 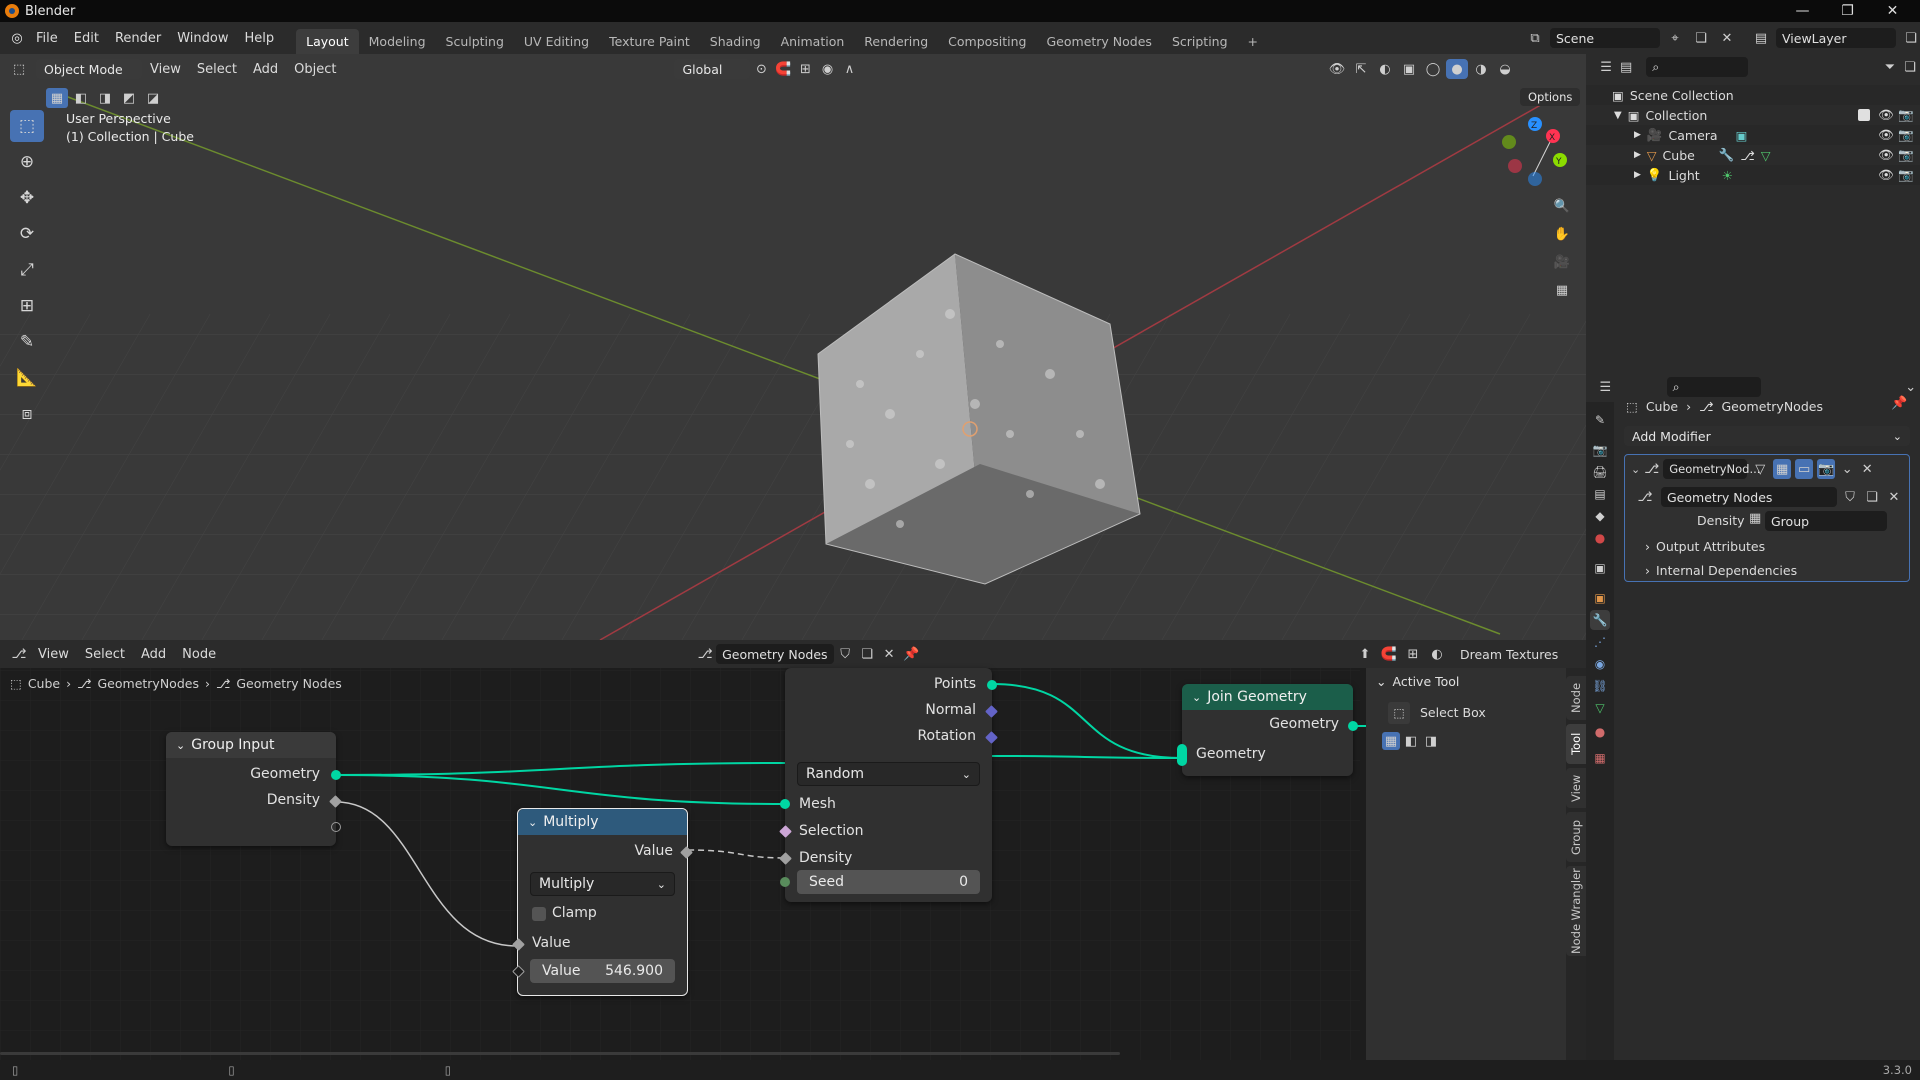 What do you see at coordinates (712, 69) in the screenshot?
I see `transform-orientation-dropdown: Global` at bounding box center [712, 69].